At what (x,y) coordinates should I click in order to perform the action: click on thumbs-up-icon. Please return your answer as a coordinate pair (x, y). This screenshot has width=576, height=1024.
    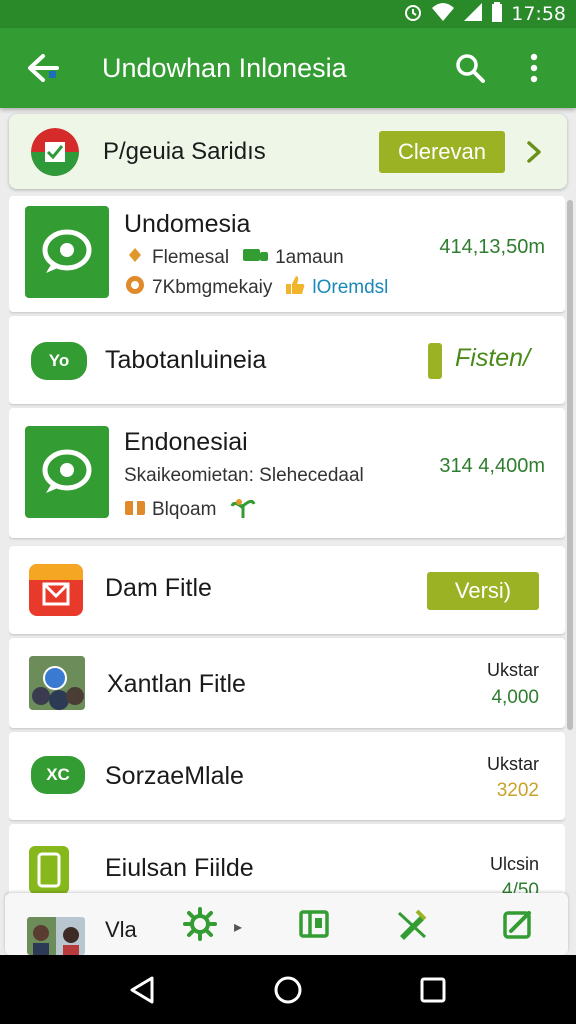
    Looking at the image, I should click on (295, 288).